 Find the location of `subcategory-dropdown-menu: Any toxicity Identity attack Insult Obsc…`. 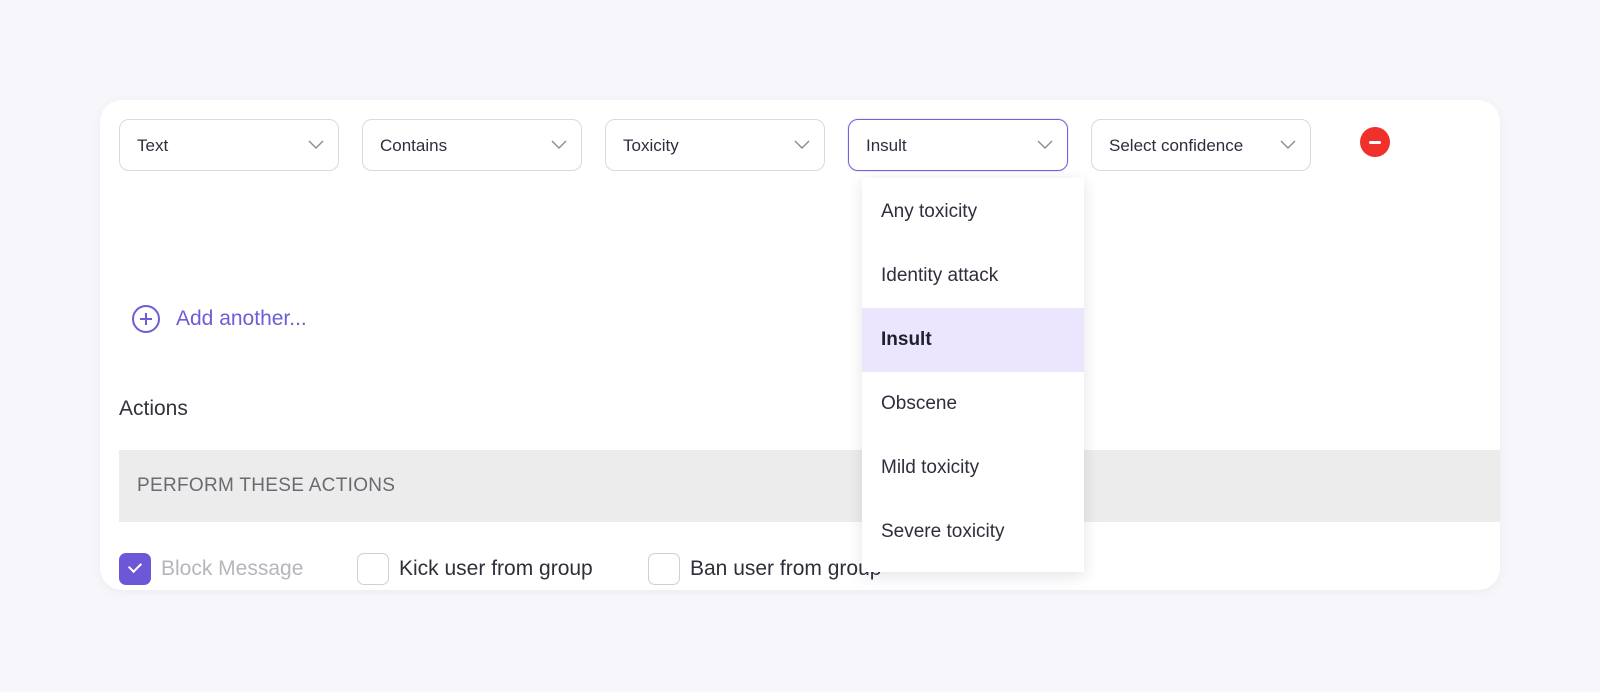

subcategory-dropdown-menu: Any toxicity Identity attack Insult Obsc… is located at coordinates (973, 375).